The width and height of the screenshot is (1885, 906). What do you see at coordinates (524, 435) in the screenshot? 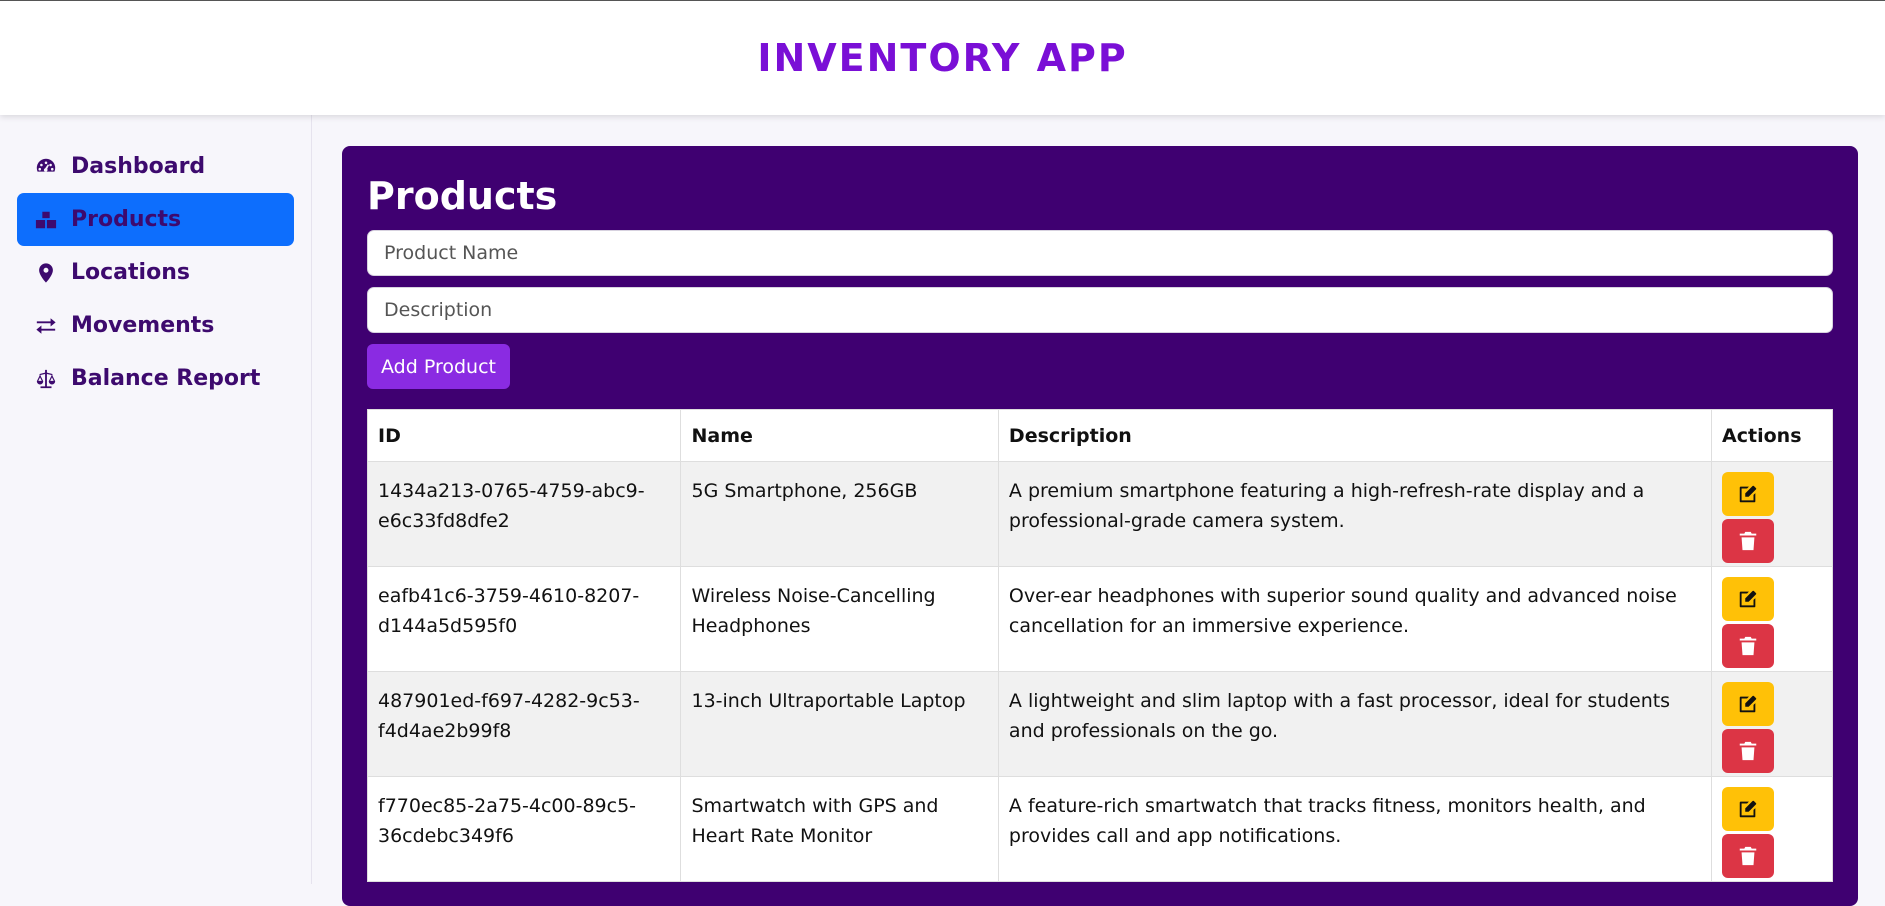
I see `column-header-id: ID` at bounding box center [524, 435].